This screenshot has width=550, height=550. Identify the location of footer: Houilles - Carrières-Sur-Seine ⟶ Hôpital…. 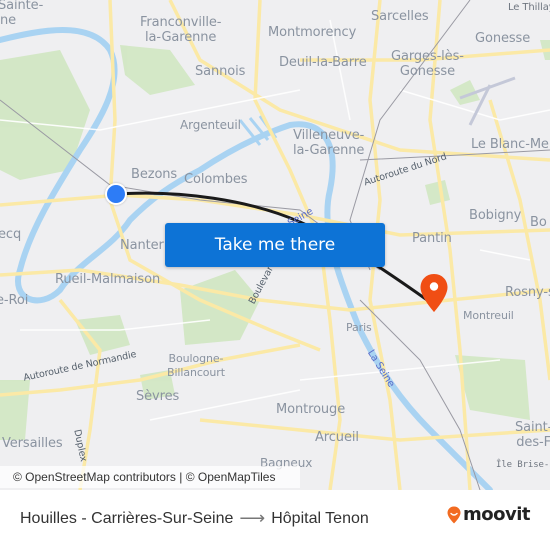
(275, 520).